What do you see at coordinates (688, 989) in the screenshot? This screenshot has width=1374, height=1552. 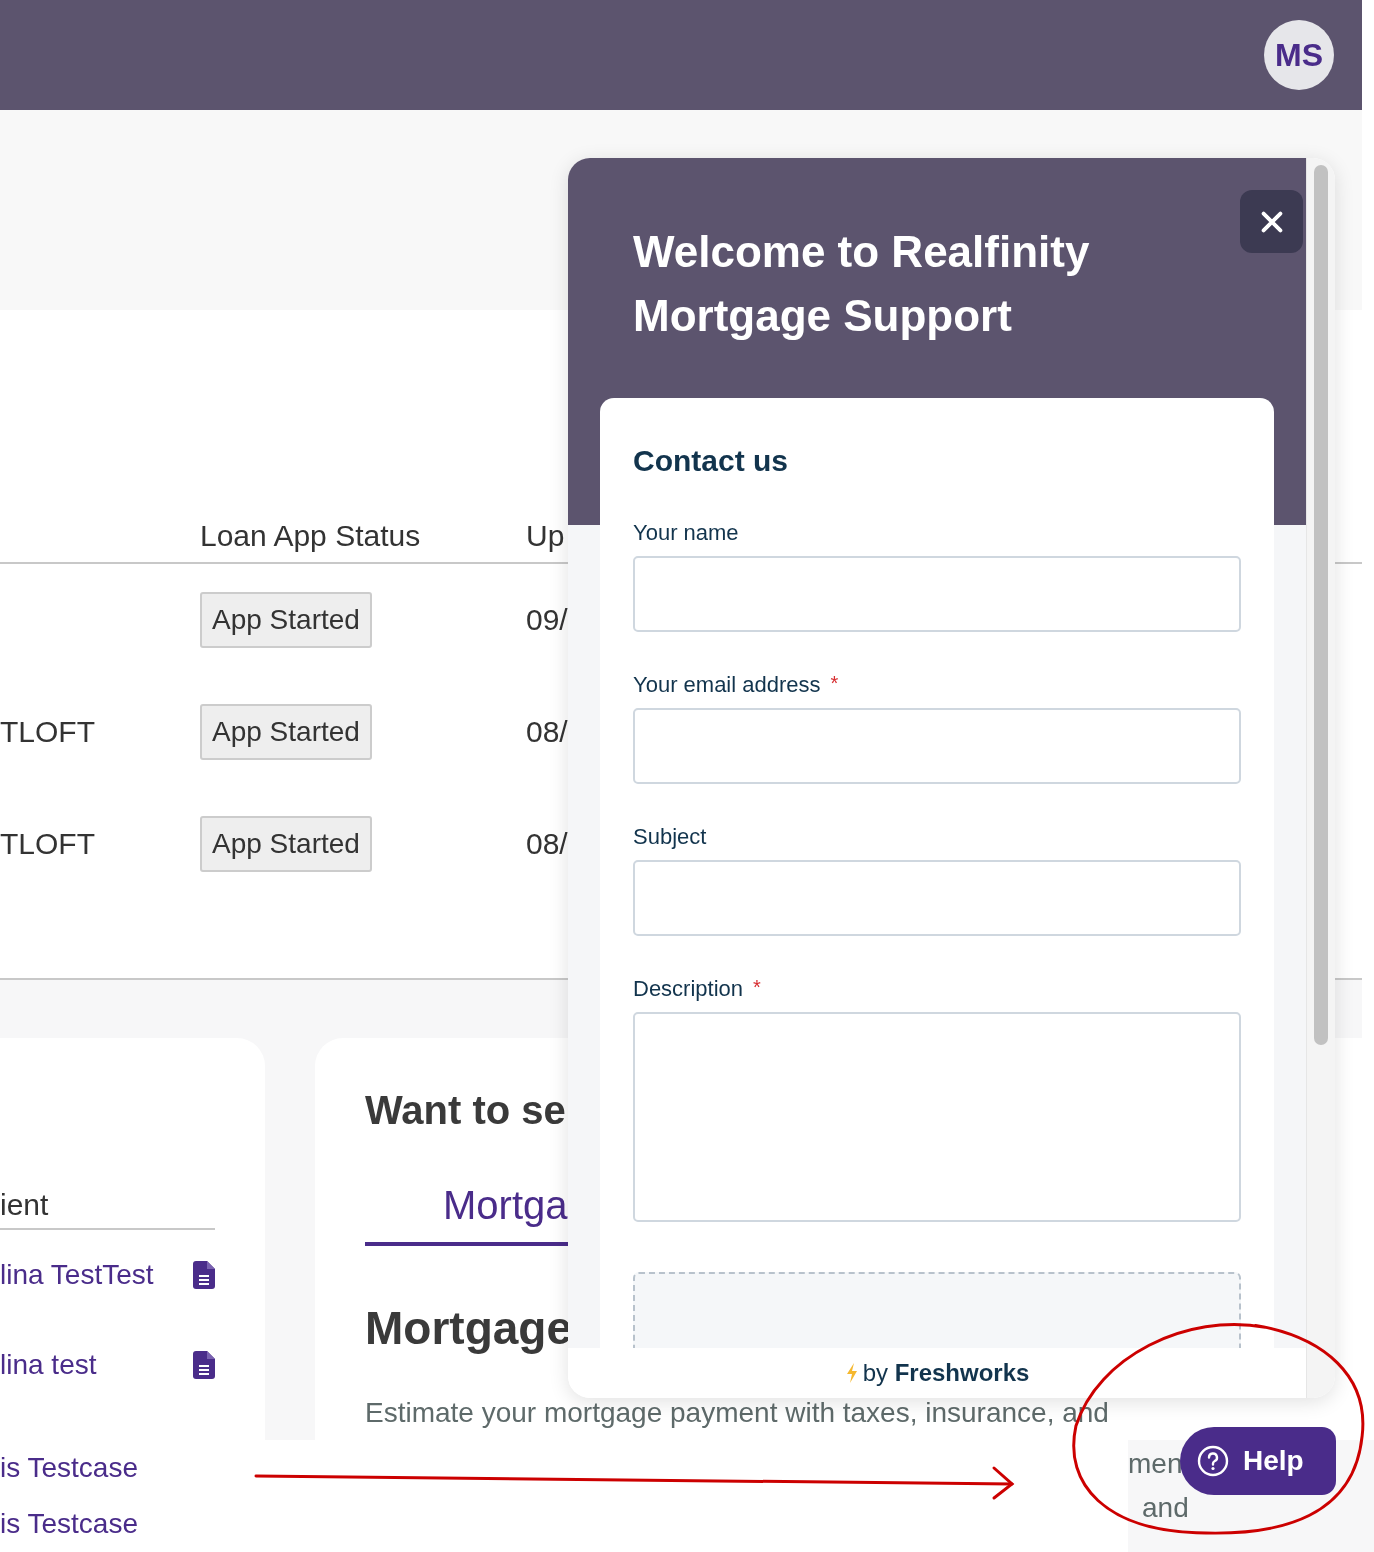 I see `field-label: Description` at bounding box center [688, 989].